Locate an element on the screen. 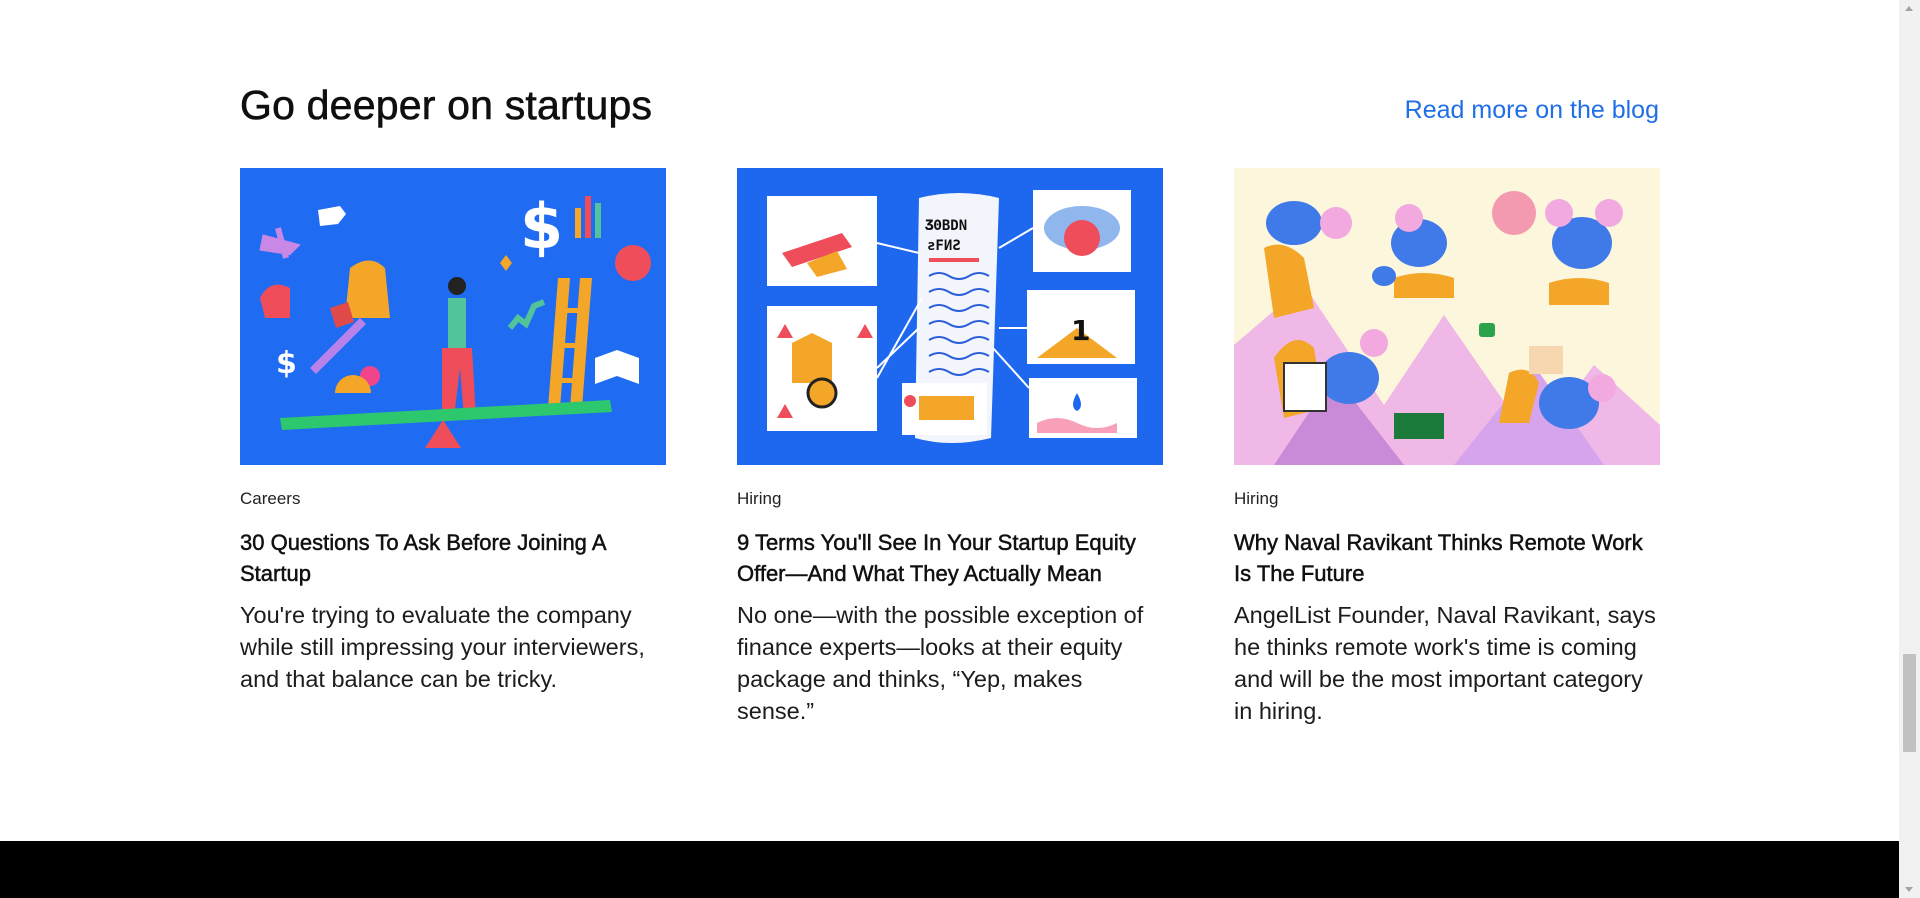 The width and height of the screenshot is (1920, 898). section-title: Go deeper on startups is located at coordinates (446, 105).